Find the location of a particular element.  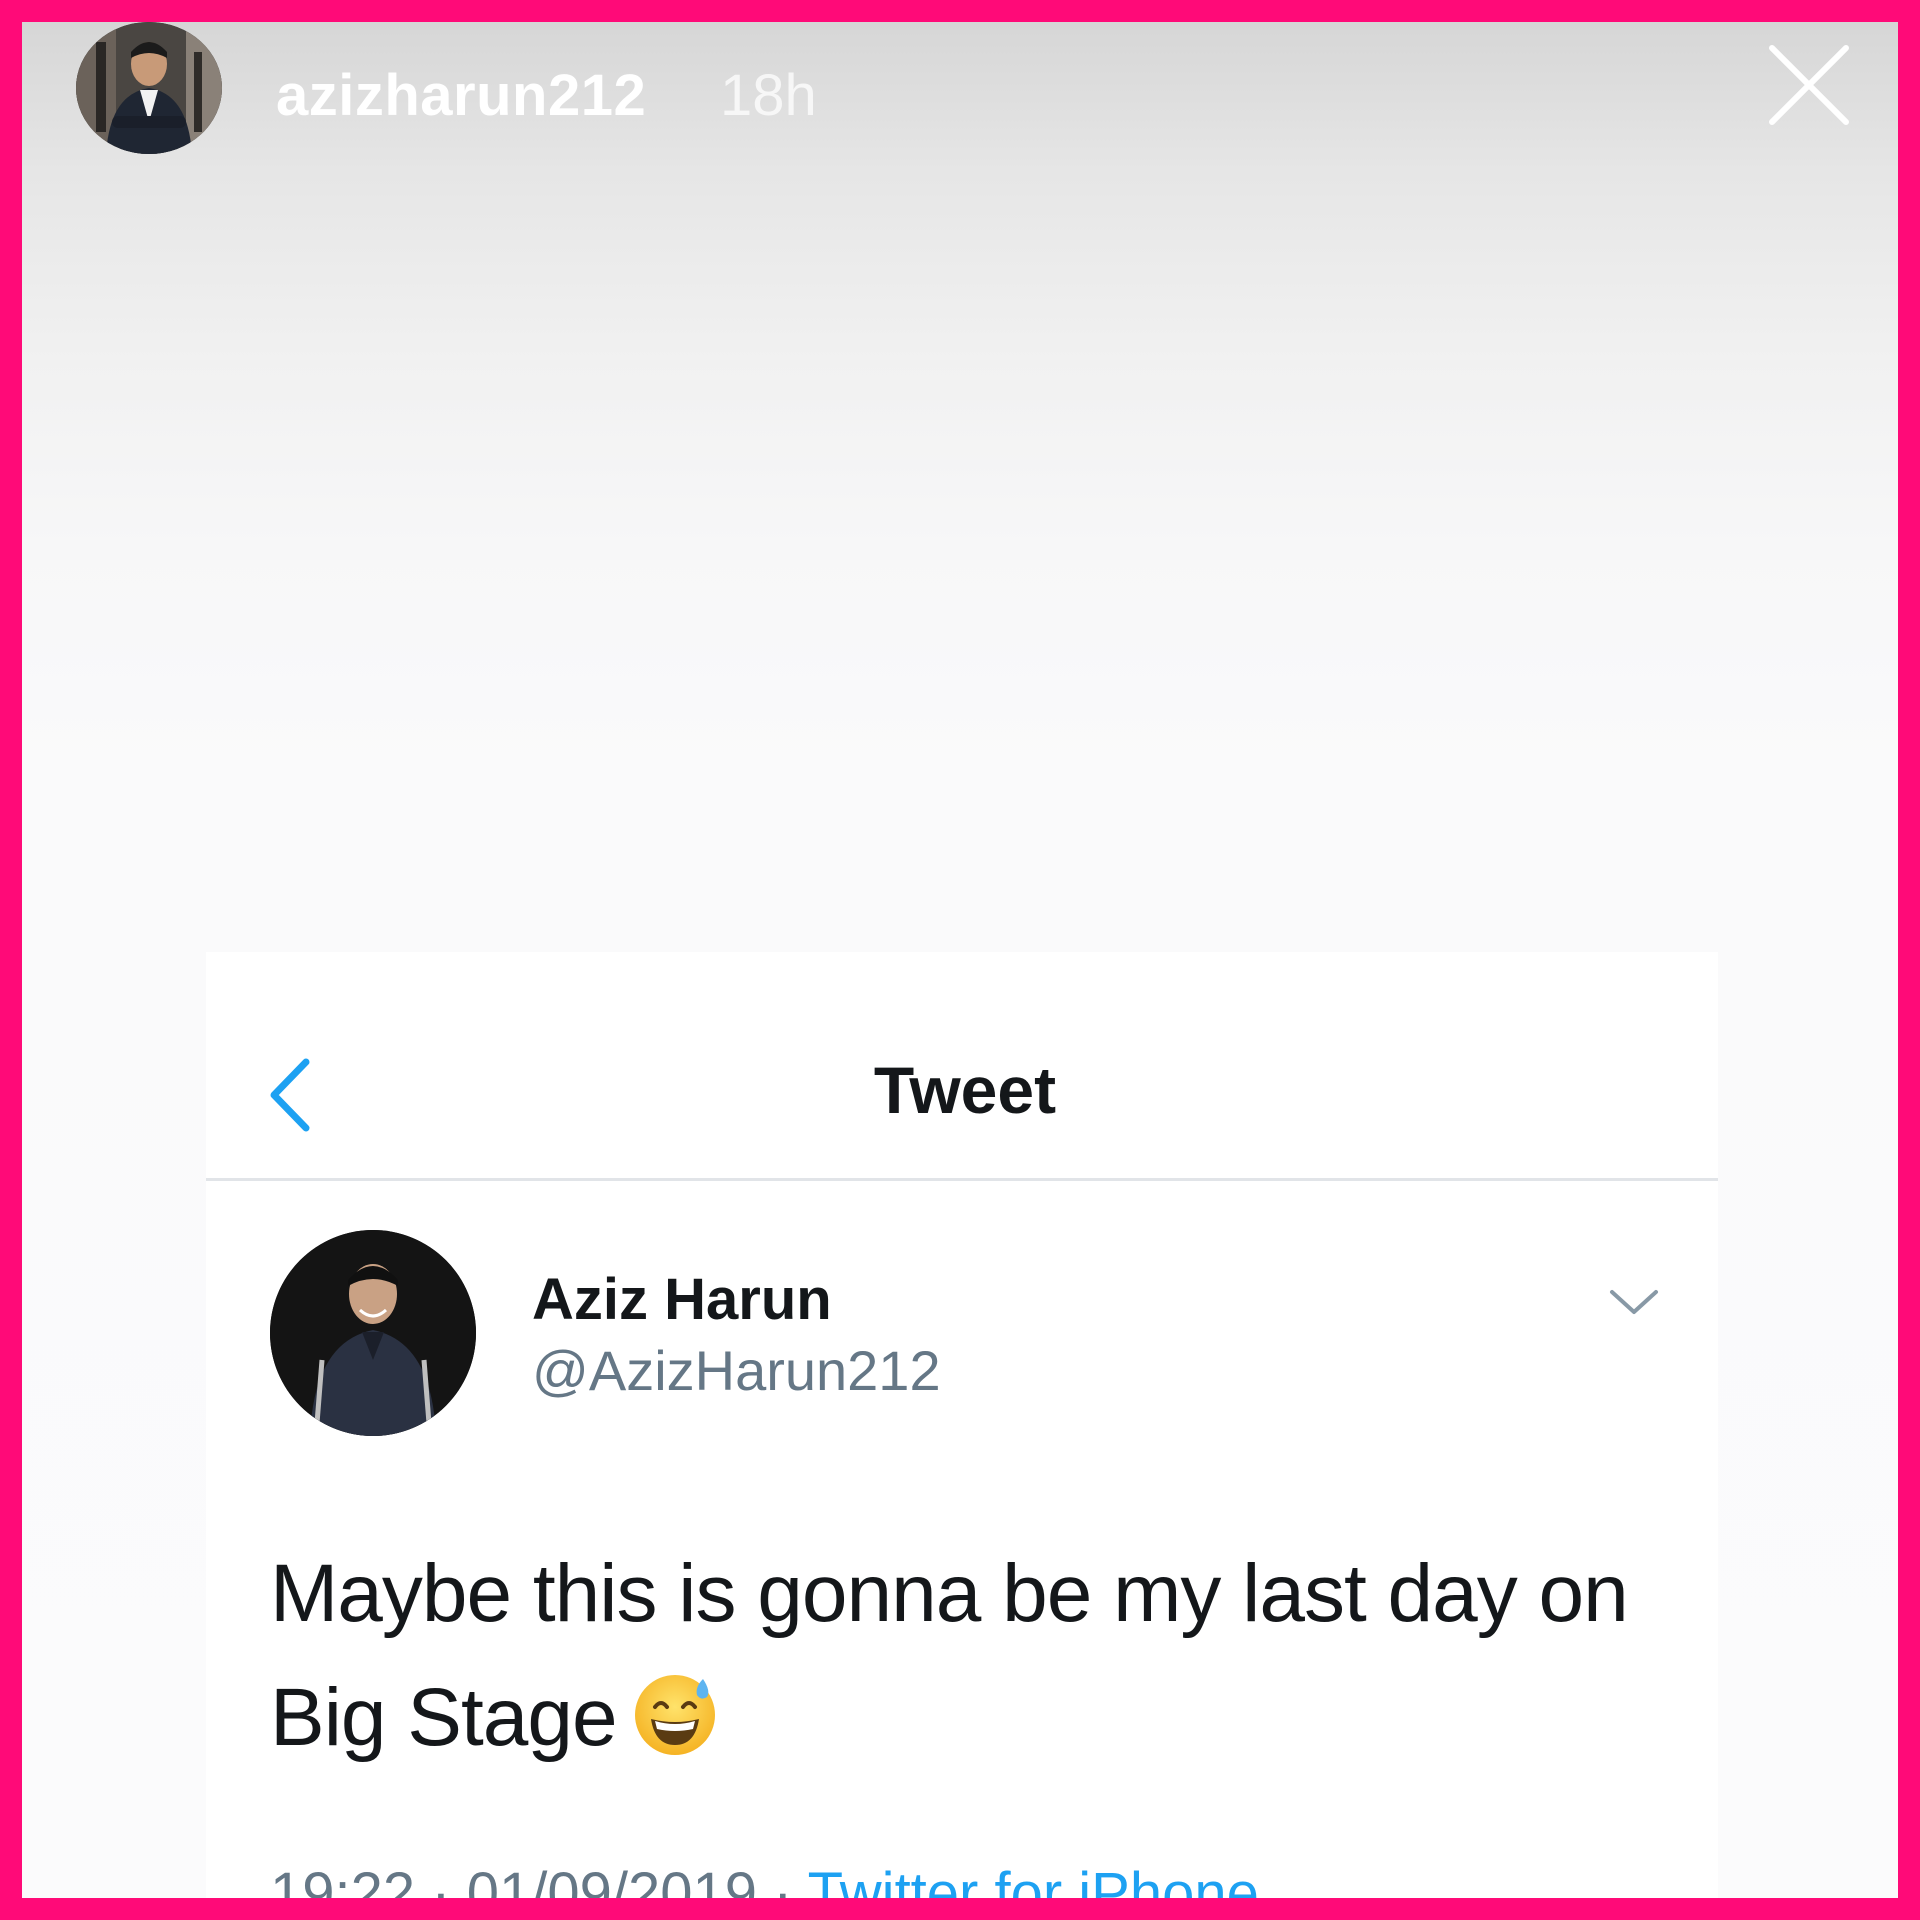

close-icon is located at coordinates (1809, 85).